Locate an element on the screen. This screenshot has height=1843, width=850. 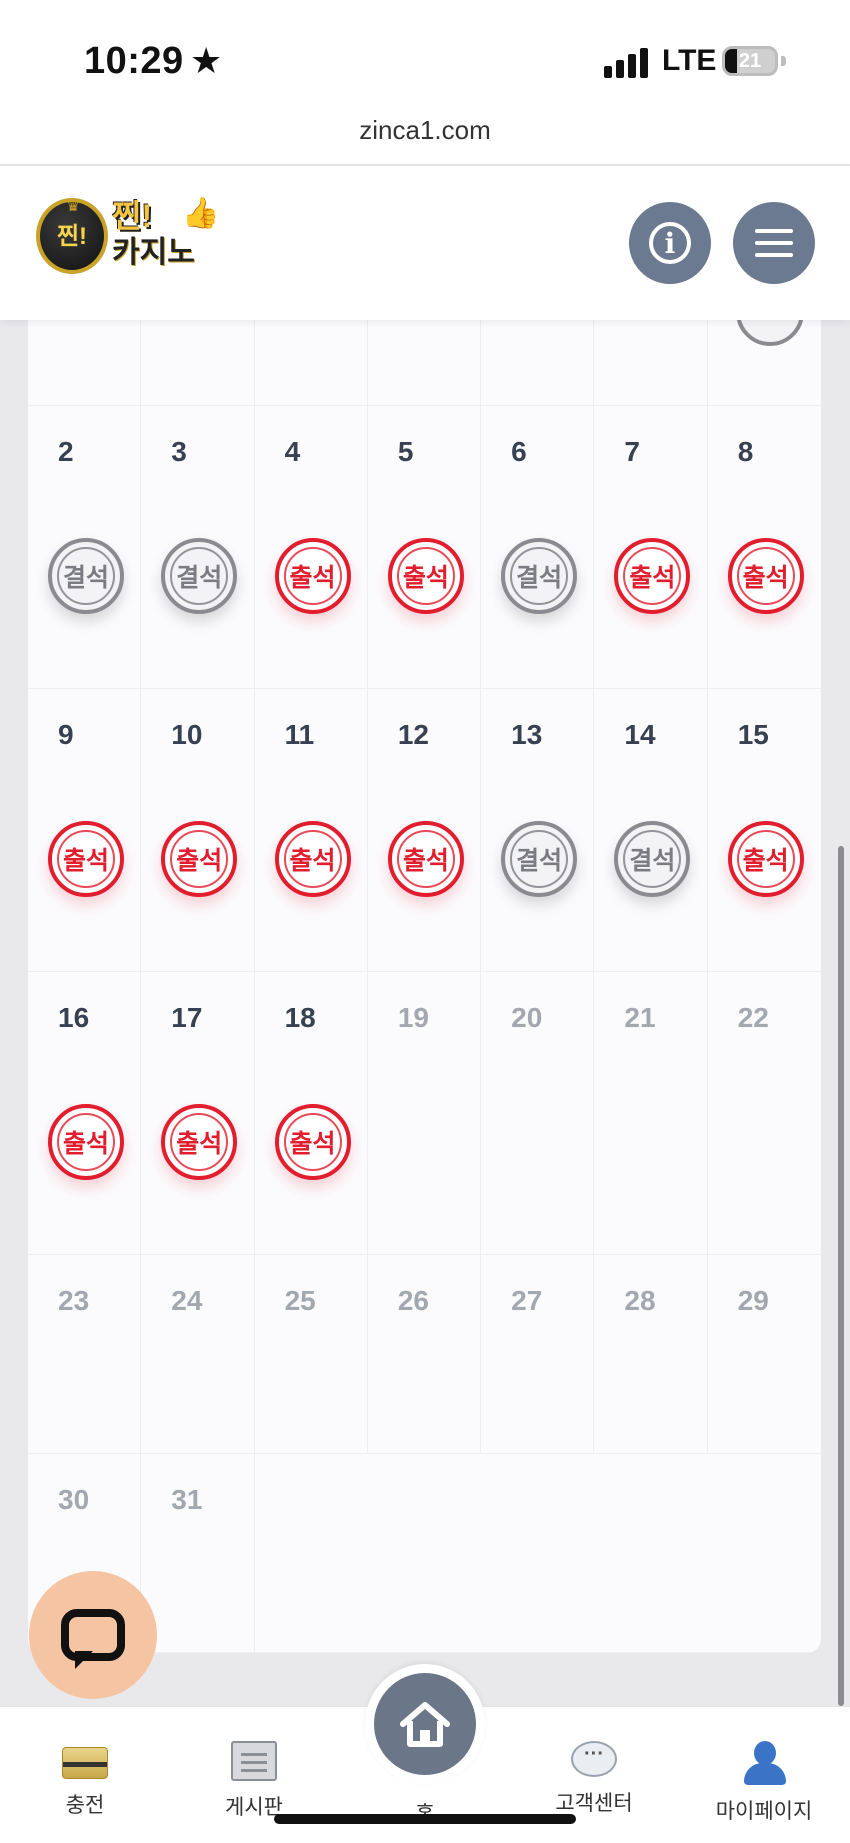
day-number: 18 is located at coordinates (300, 1017).